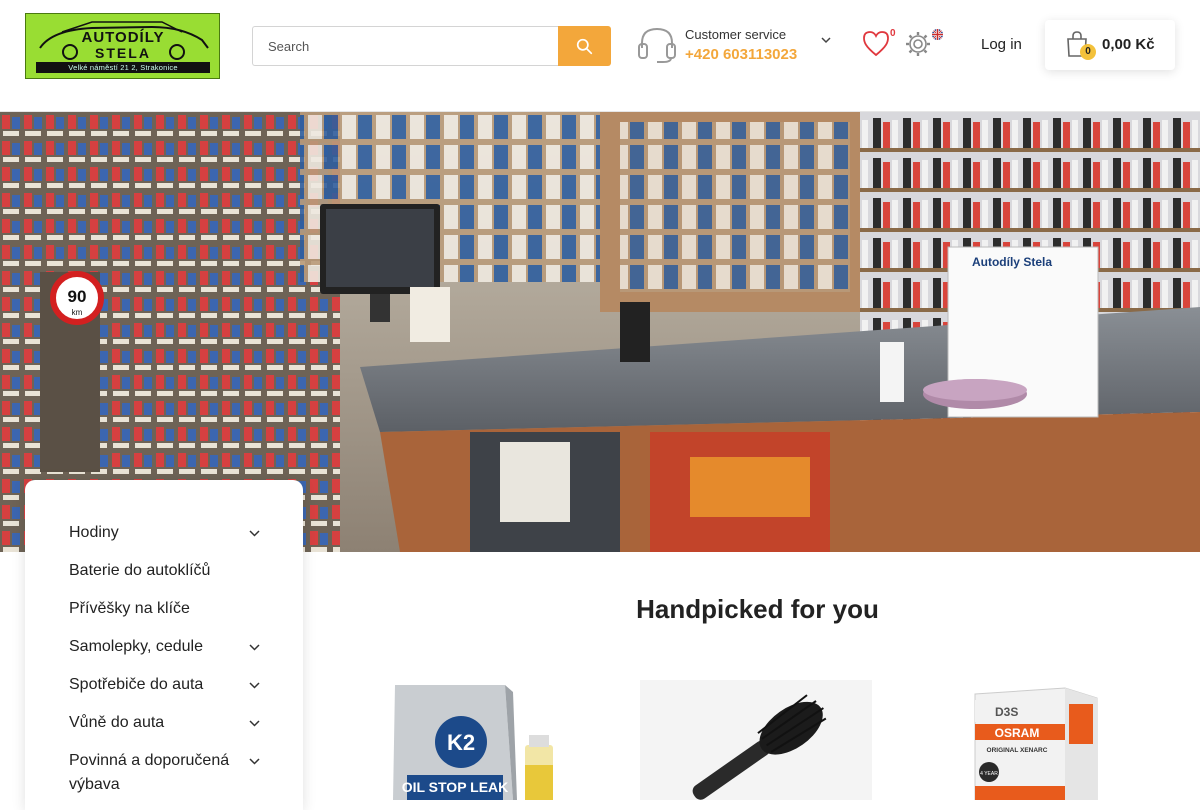  What do you see at coordinates (1128, 44) in the screenshot?
I see `cart-total: 0,00 Kč` at bounding box center [1128, 44].